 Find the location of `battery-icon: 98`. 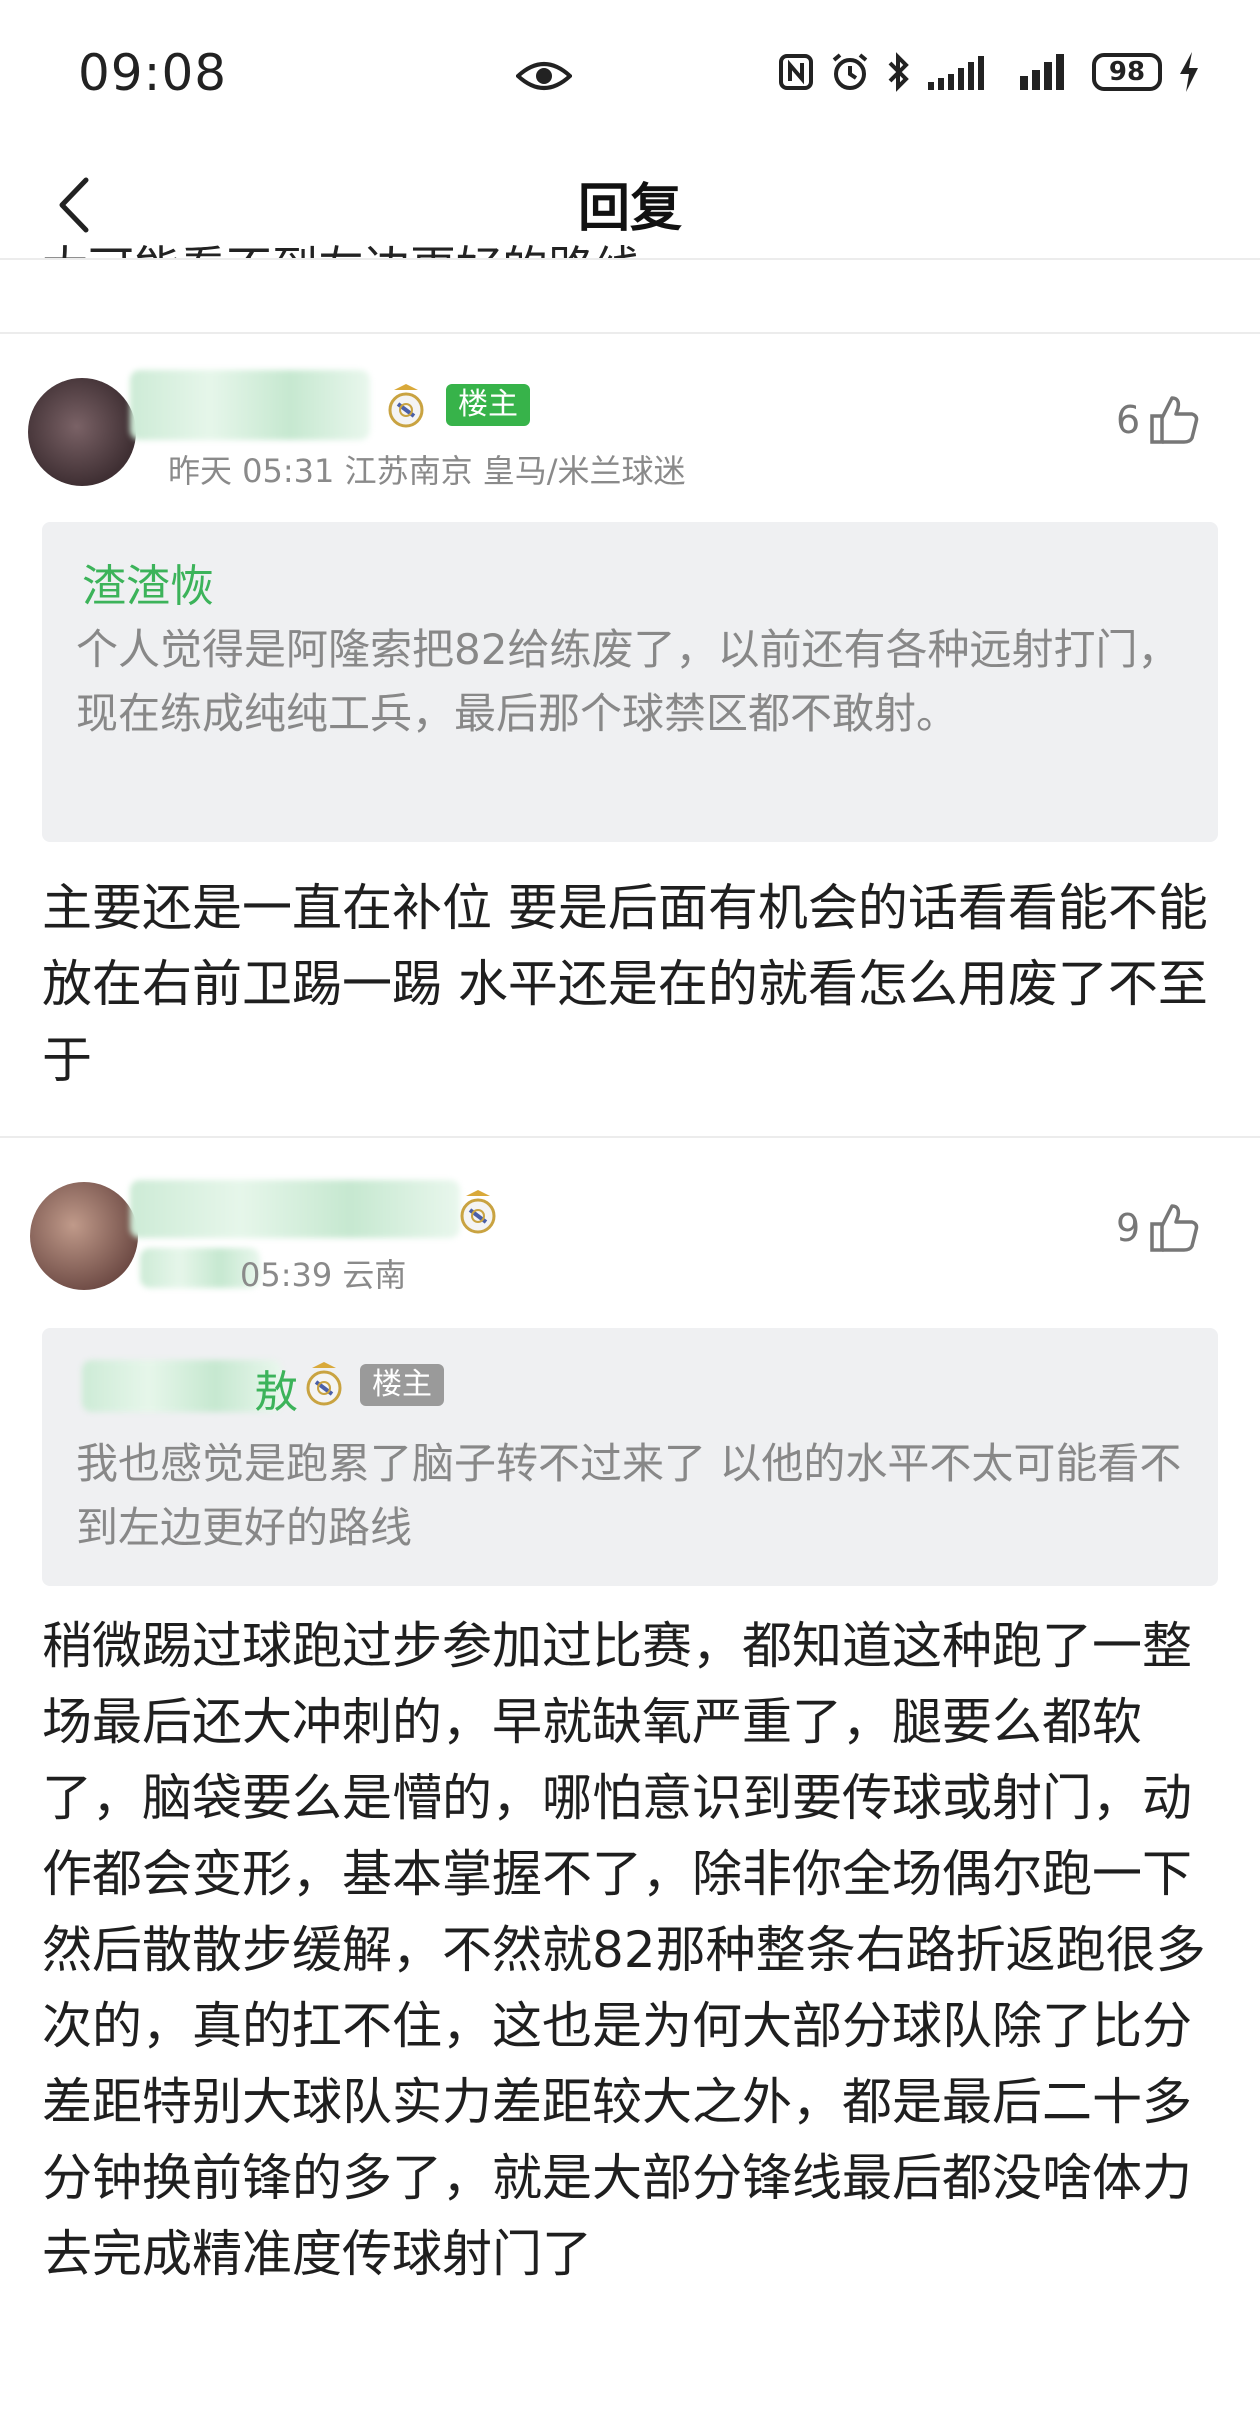

battery-icon: 98 is located at coordinates (1127, 72).